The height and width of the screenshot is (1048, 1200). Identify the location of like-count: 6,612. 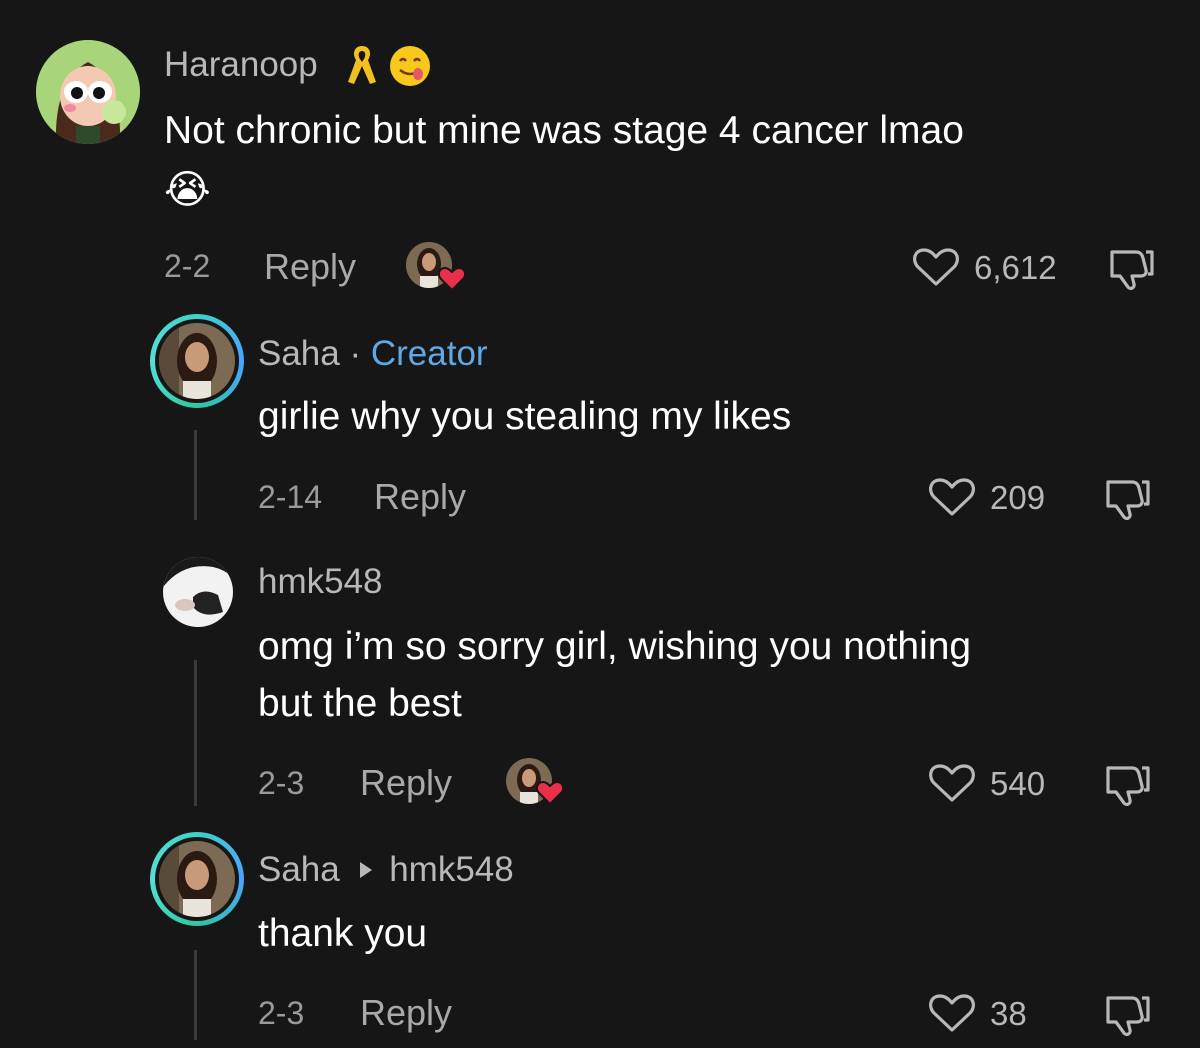
(1015, 267).